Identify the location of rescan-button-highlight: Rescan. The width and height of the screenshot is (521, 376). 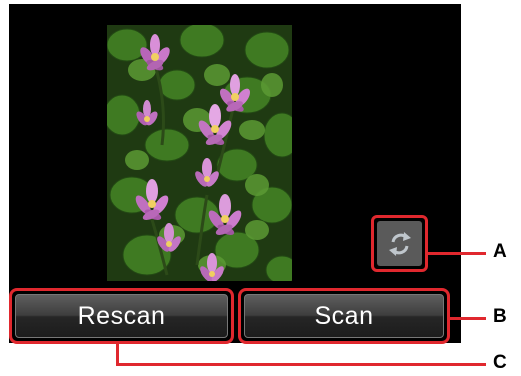
(121, 316).